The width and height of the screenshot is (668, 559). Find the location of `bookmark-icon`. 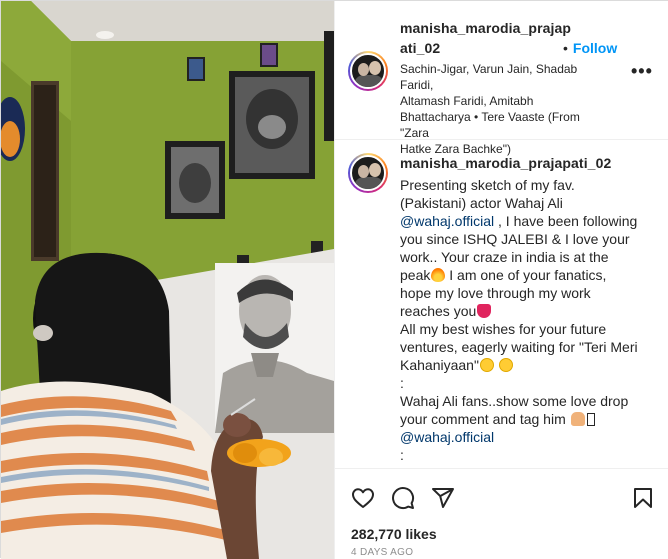

bookmark-icon is located at coordinates (643, 498).